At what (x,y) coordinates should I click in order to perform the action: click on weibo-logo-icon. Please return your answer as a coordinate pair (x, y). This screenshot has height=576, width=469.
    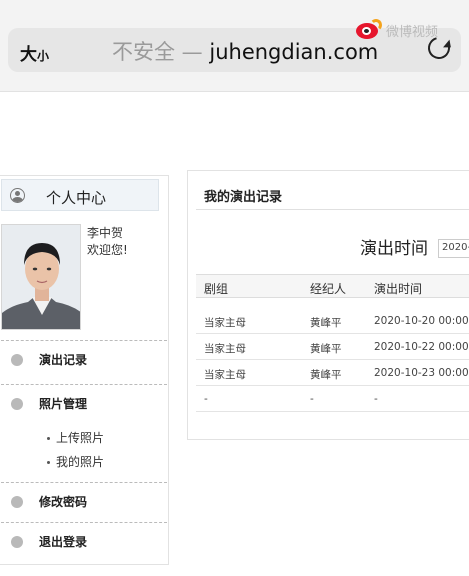
    Looking at the image, I should click on (369, 30).